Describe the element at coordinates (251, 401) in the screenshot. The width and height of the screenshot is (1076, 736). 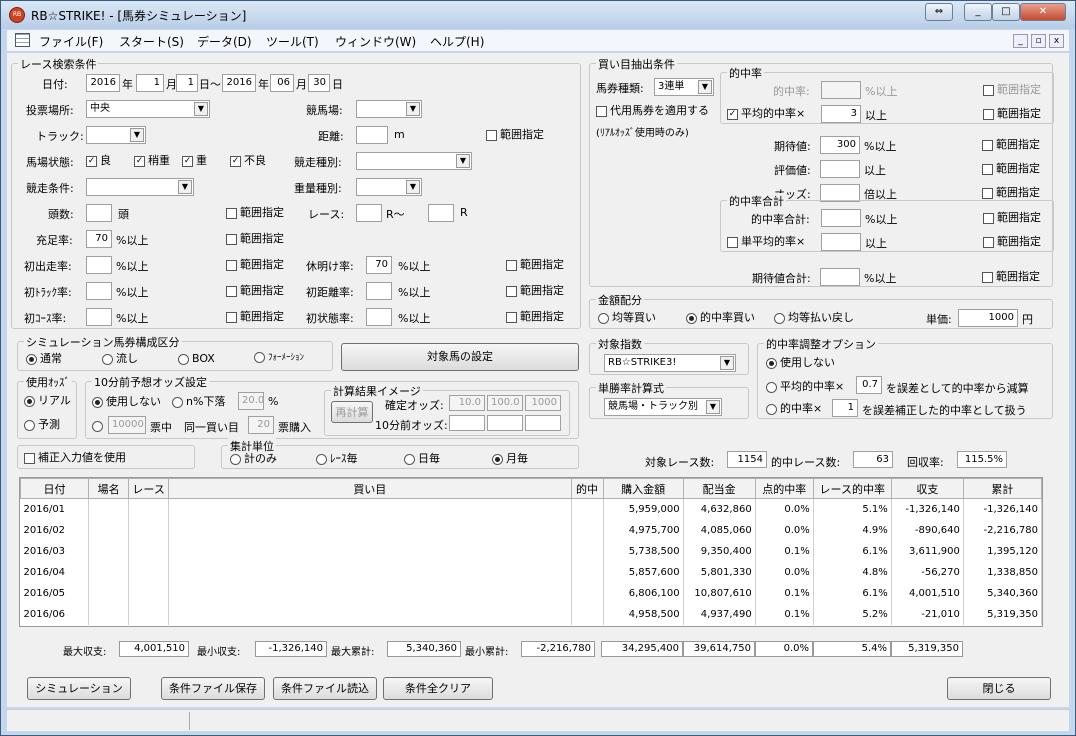
I see `drop-percent-input: 20.0` at that location.